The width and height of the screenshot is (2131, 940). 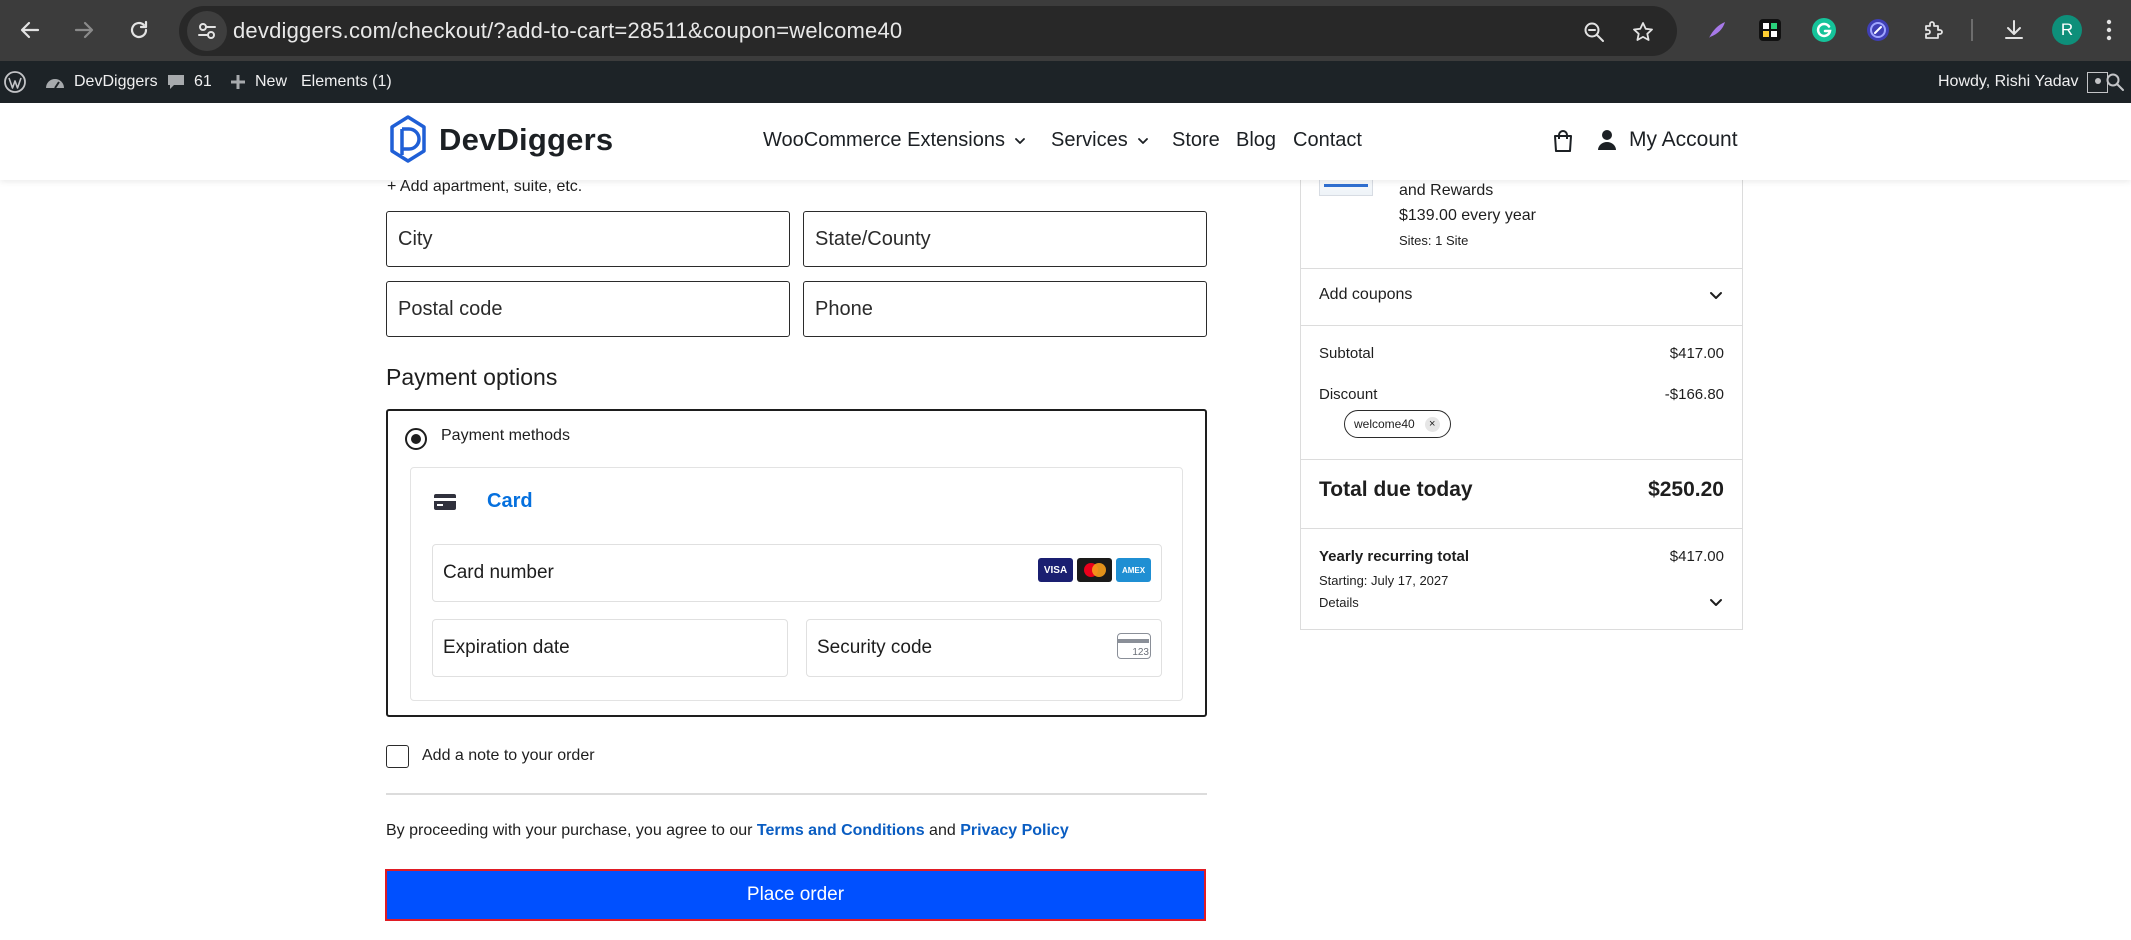 I want to click on nav-contact: Contact, so click(x=1327, y=140).